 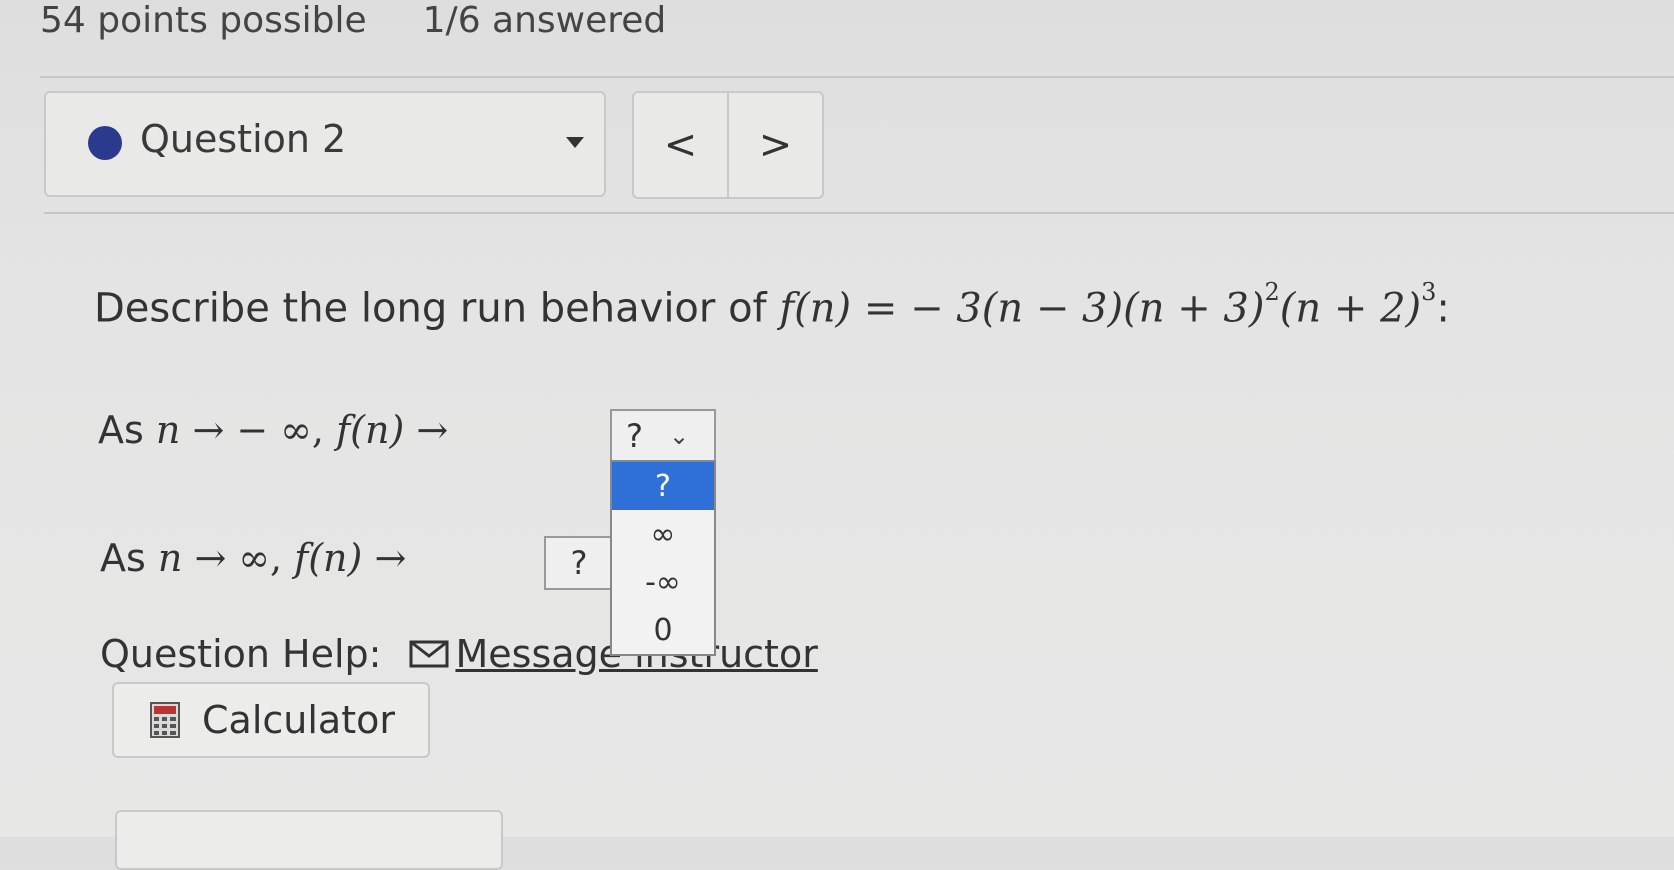 I want to click on limit-select-negative: ? ⌄, so click(x=663, y=436).